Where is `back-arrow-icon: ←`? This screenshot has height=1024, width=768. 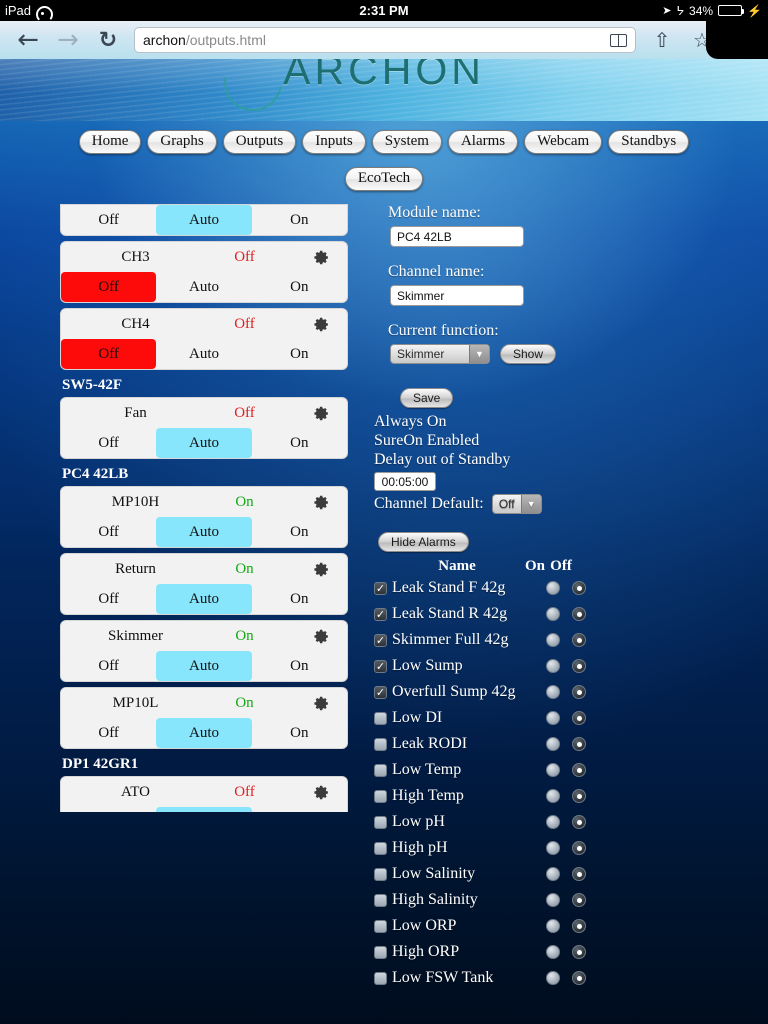
back-arrow-icon: ← is located at coordinates (28, 40).